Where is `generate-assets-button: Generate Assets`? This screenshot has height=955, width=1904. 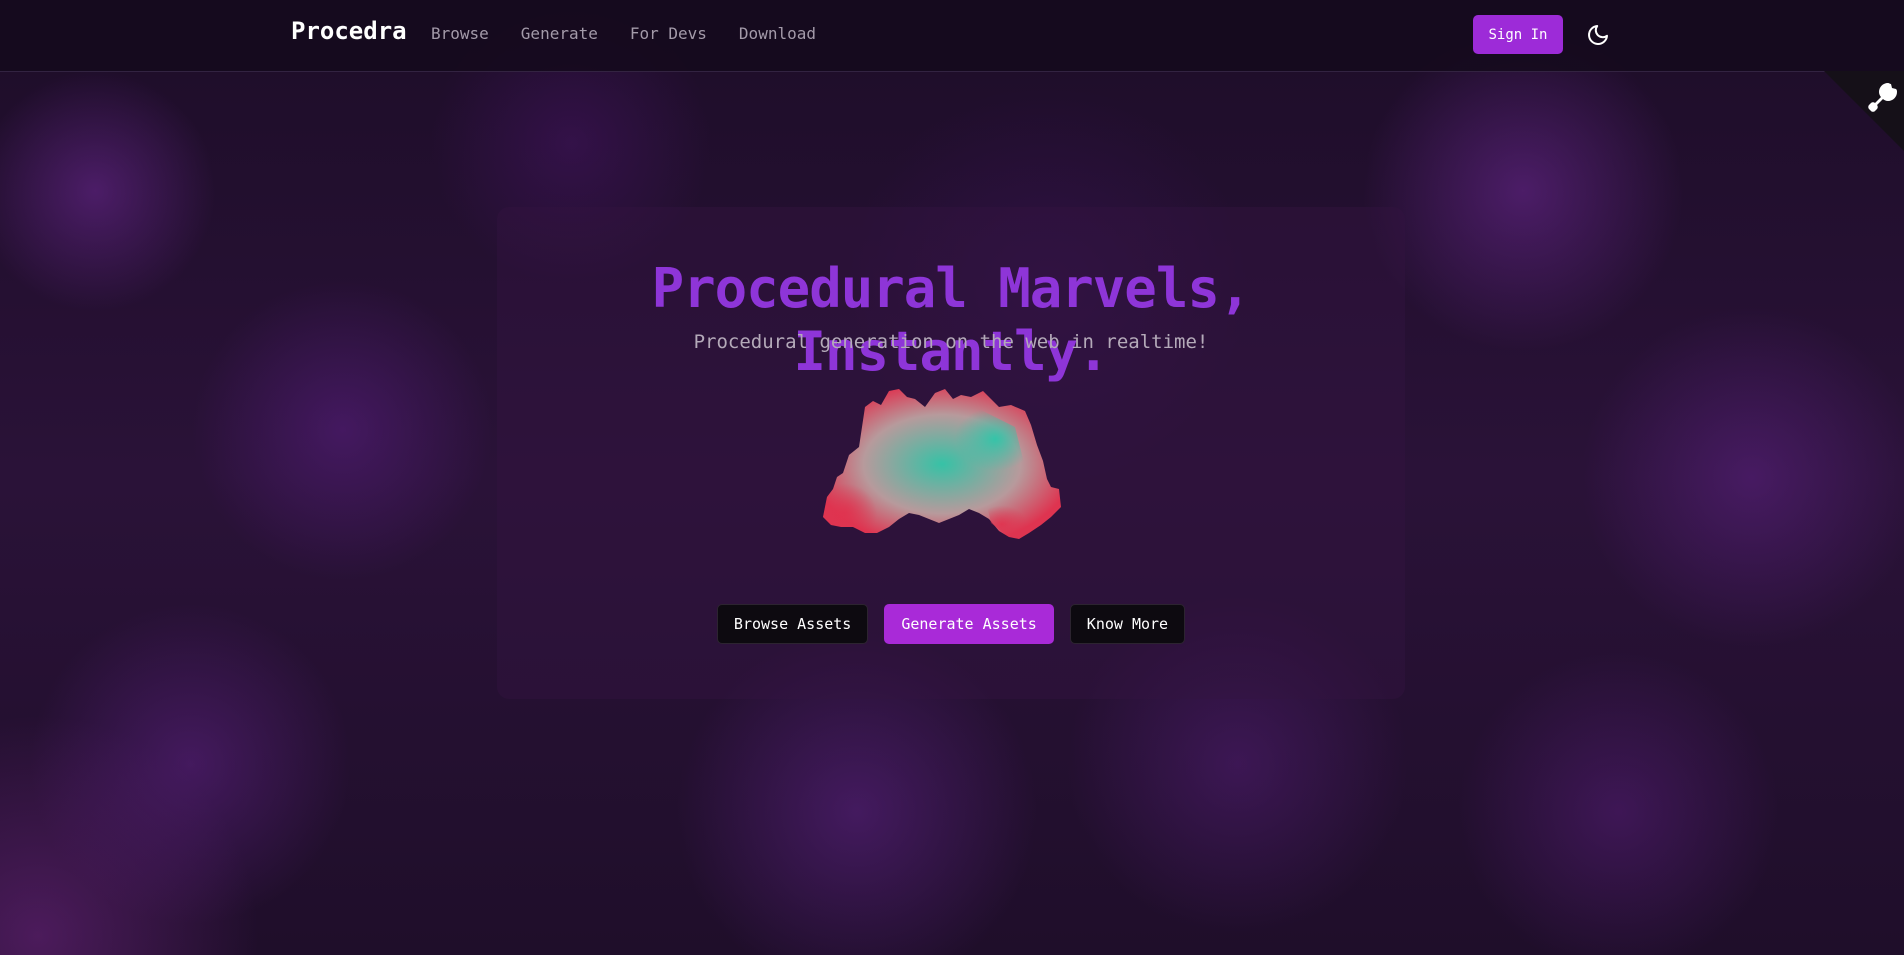 generate-assets-button: Generate Assets is located at coordinates (969, 624).